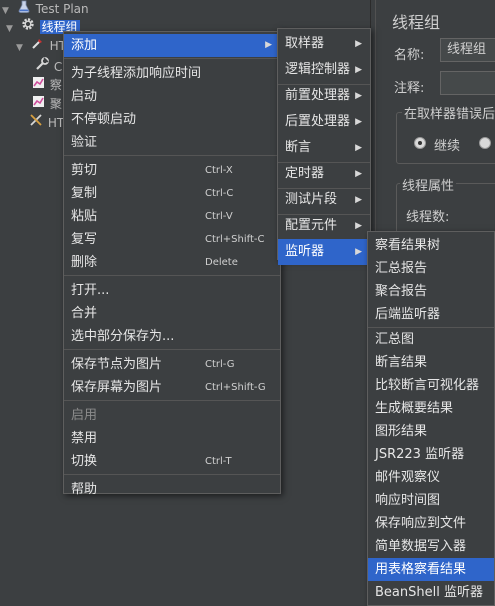 This screenshot has height=606, width=495. I want to click on name-label: 名称:, so click(409, 55).